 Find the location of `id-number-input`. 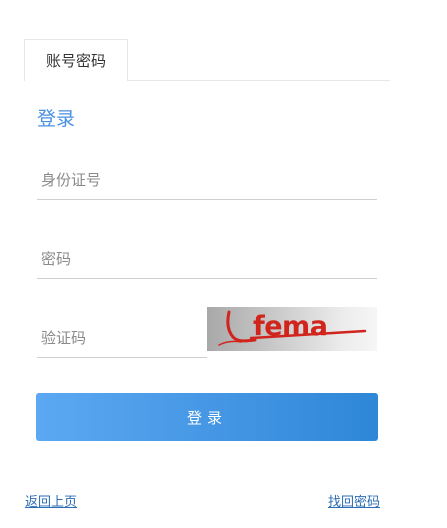

id-number-input is located at coordinates (207, 179).